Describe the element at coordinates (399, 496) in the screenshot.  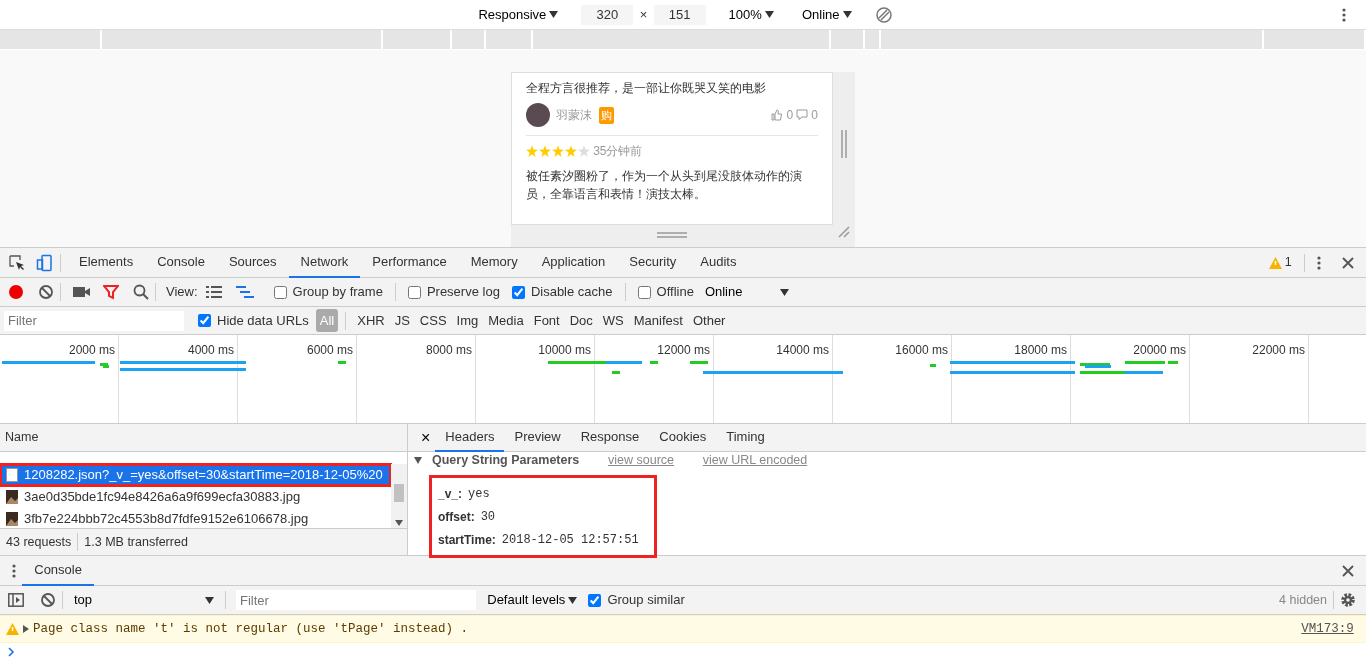
I see `scrollbar` at that location.